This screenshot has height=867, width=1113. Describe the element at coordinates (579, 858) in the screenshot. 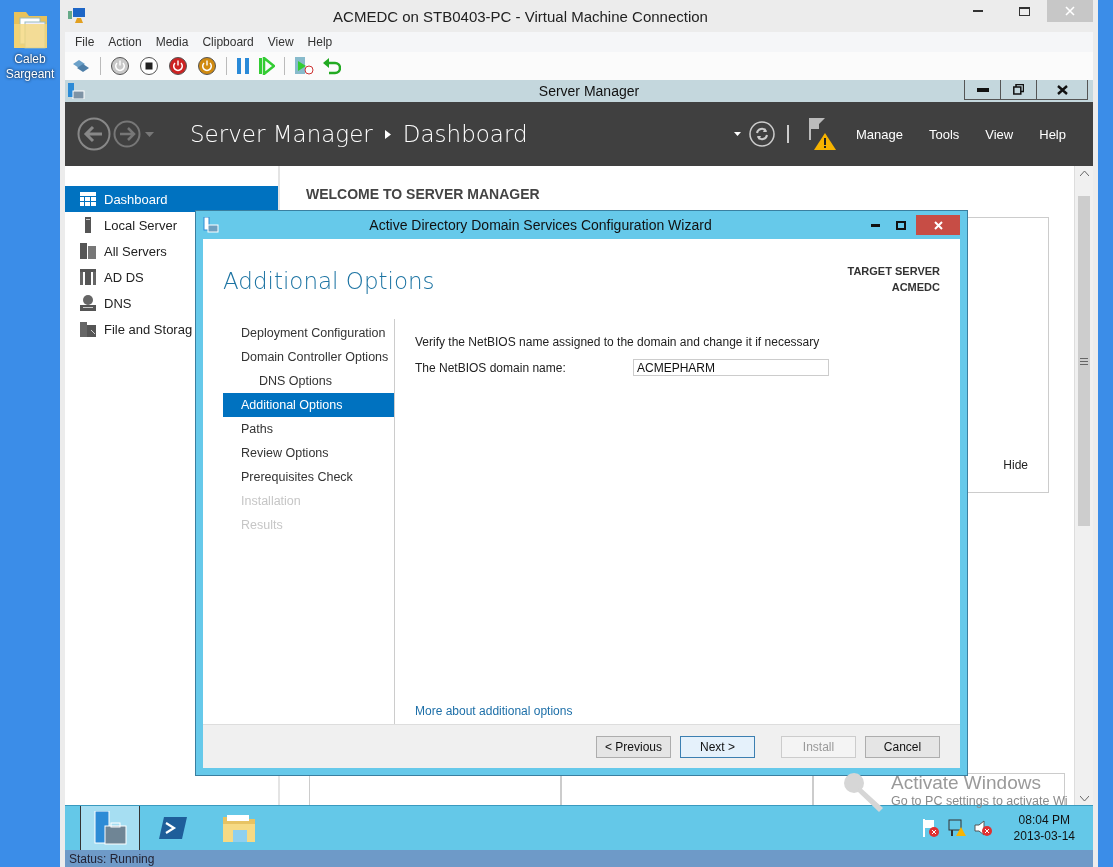

I see `status-bar: Status: Running` at that location.